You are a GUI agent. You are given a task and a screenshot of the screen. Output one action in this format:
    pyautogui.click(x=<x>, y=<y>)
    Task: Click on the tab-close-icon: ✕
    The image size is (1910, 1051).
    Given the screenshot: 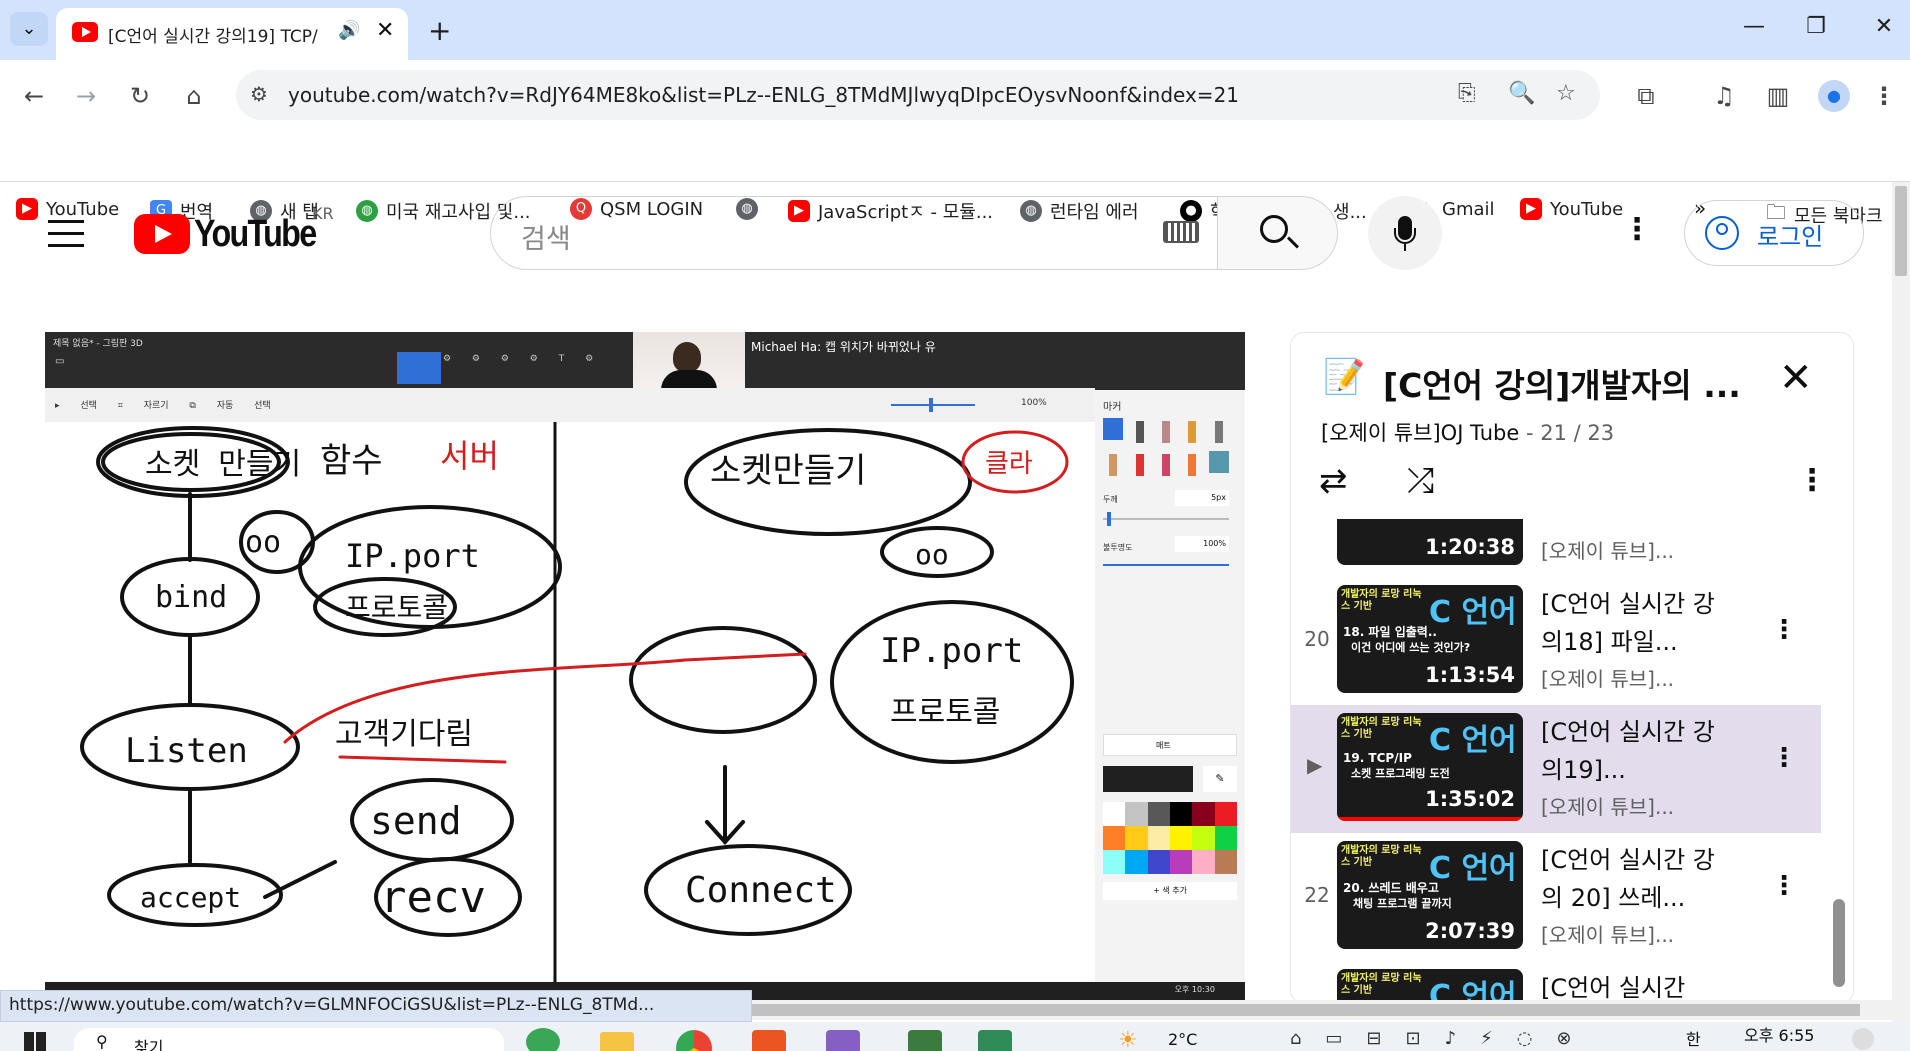 What is the action you would take?
    pyautogui.click(x=385, y=30)
    